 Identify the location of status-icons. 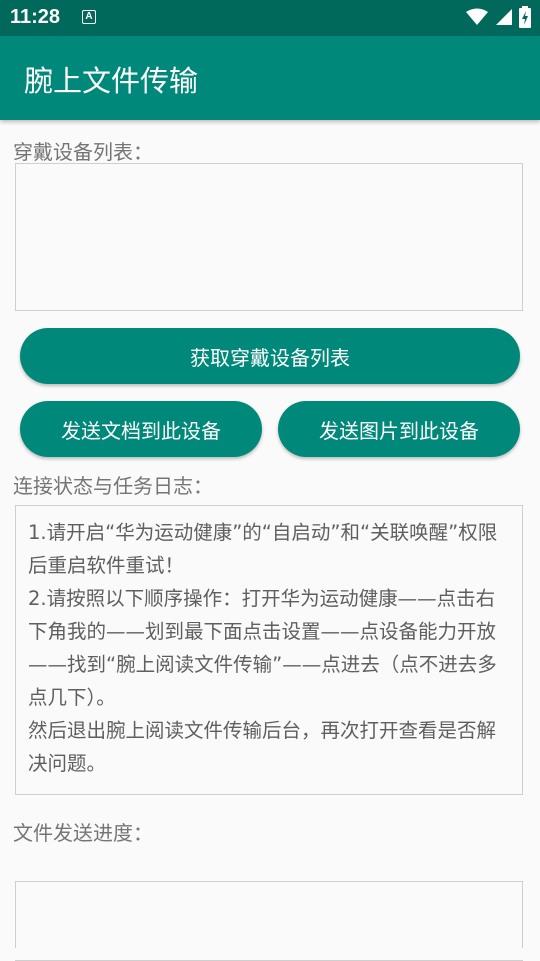
(498, 18).